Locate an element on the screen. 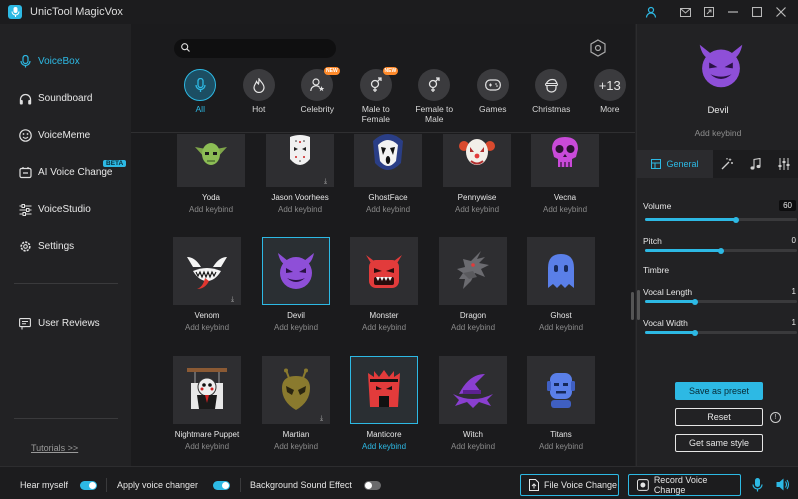 The height and width of the screenshot is (499, 798). voice-card-monster: Monster Add keybind is located at coordinates (384, 284).